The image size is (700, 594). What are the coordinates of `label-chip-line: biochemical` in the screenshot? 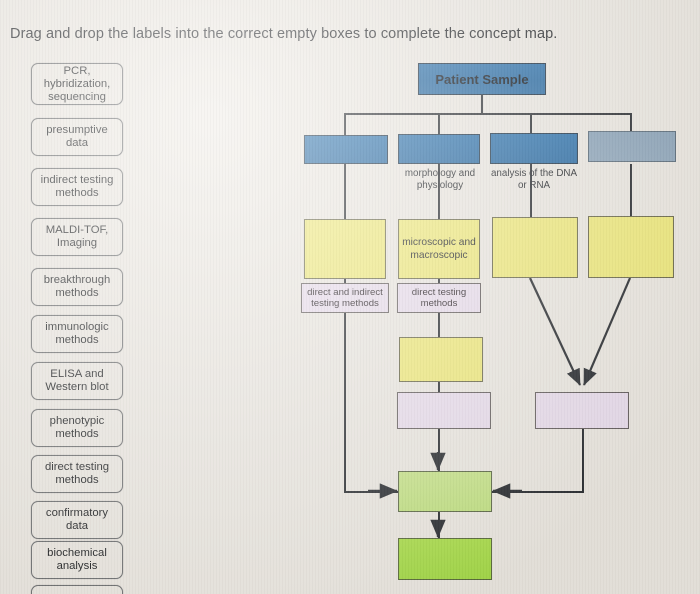 It's located at (77, 553).